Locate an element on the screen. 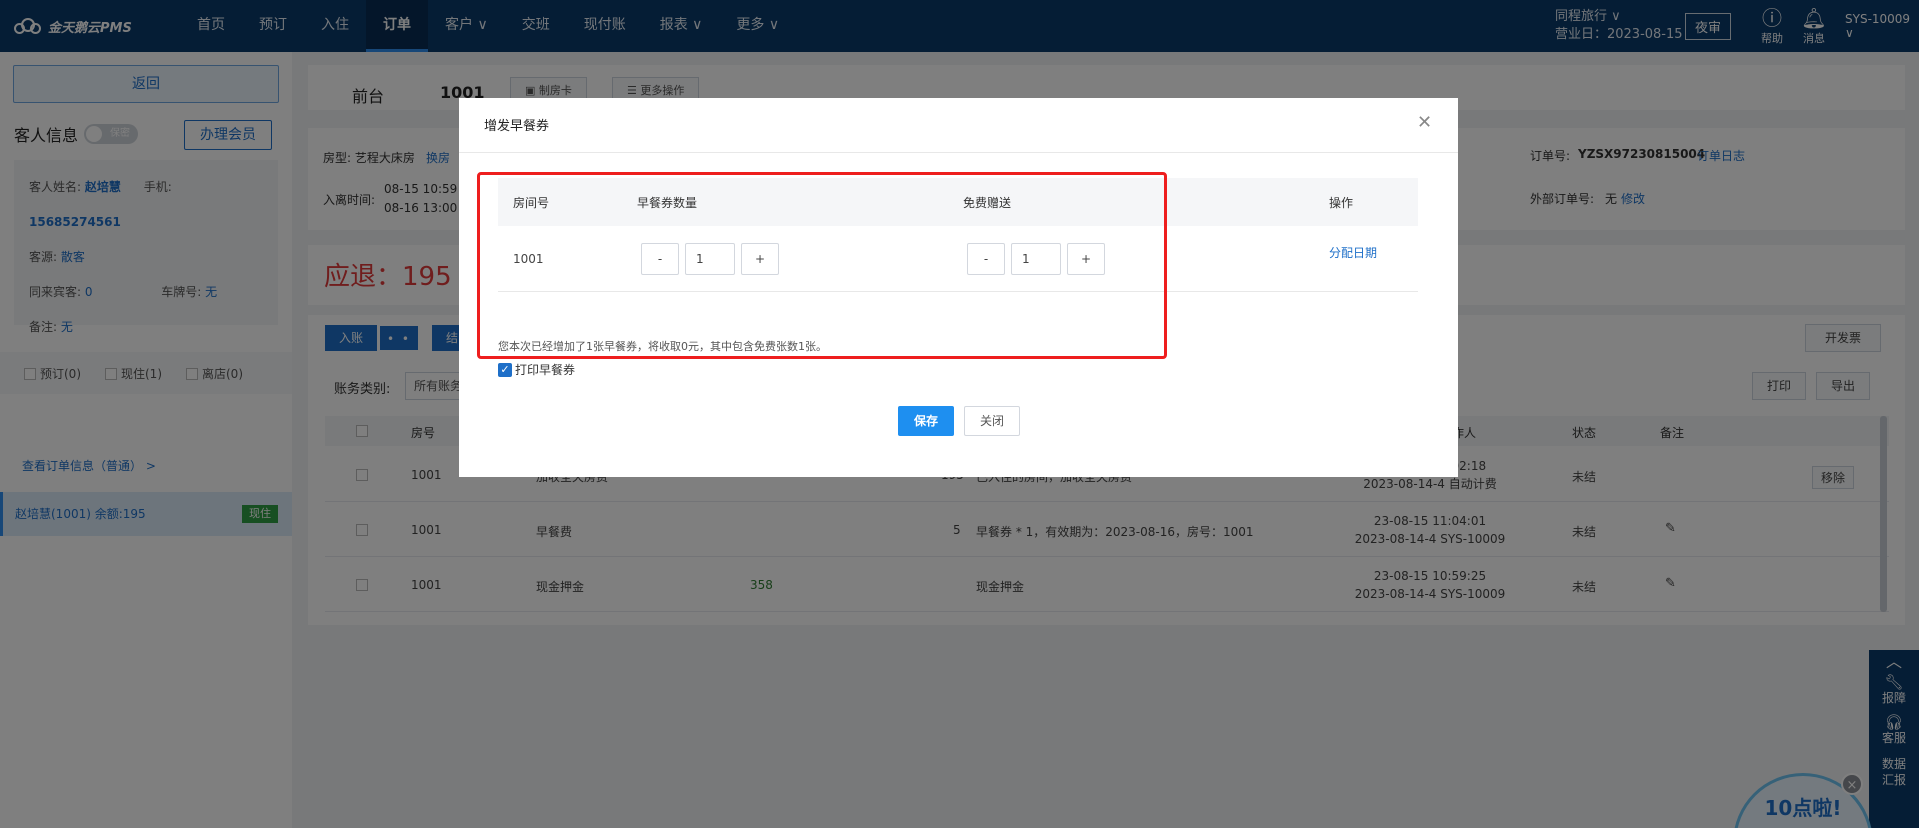  row-room-no: 1001 is located at coordinates (528, 259).